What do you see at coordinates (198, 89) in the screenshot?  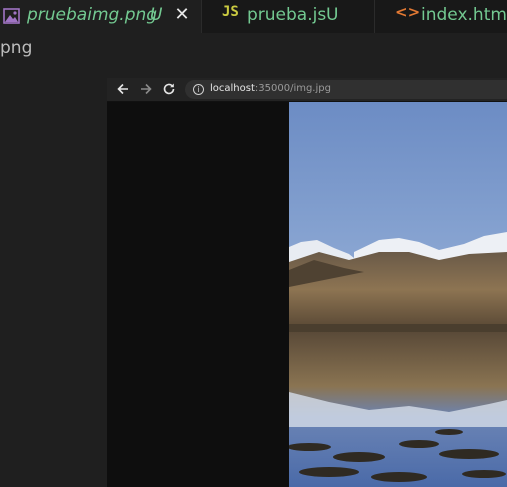 I see `info-icon: i` at bounding box center [198, 89].